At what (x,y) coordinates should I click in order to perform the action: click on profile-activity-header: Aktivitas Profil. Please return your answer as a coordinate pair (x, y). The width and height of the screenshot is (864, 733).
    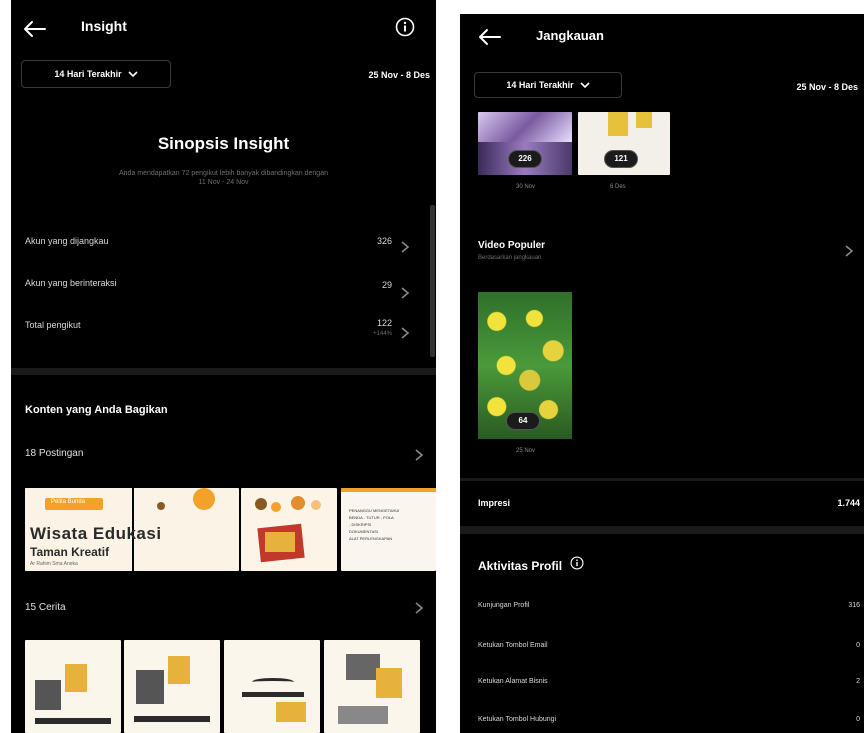
    Looking at the image, I should click on (531, 565).